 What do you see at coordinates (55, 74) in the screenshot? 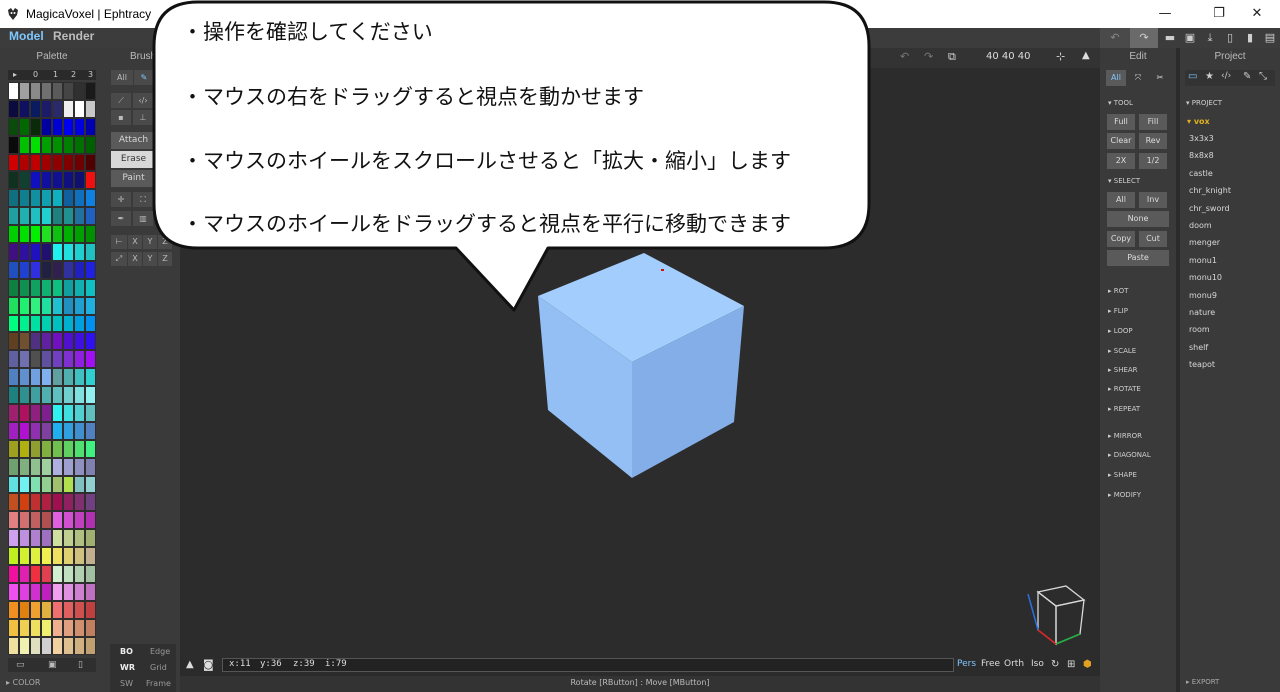
I see `palette-page-1: 1` at bounding box center [55, 74].